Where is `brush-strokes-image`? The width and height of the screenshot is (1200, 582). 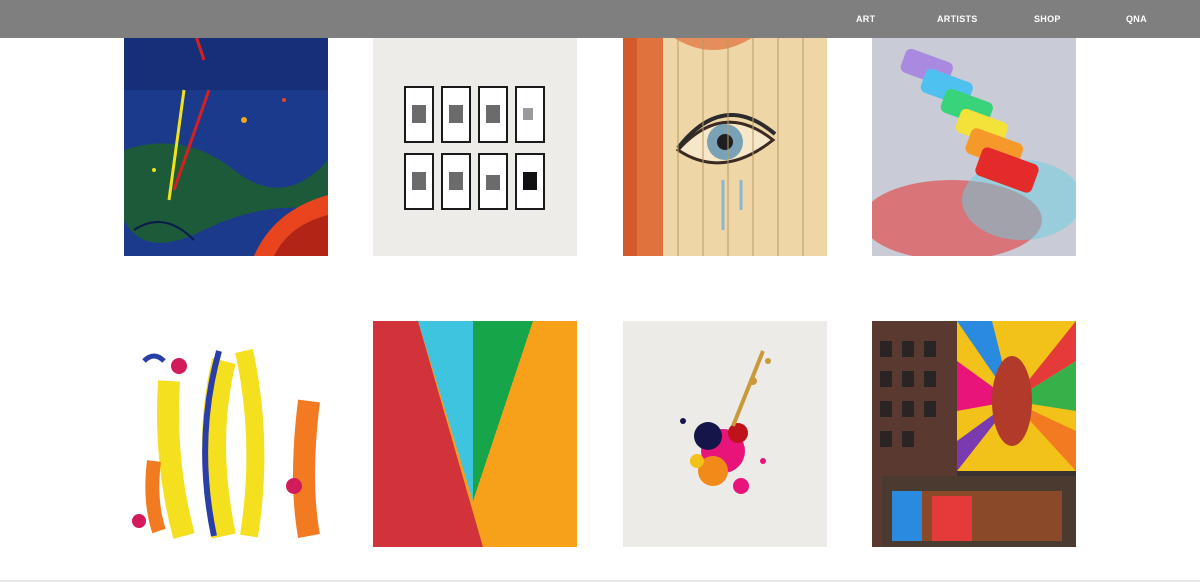 brush-strokes-image is located at coordinates (226, 434).